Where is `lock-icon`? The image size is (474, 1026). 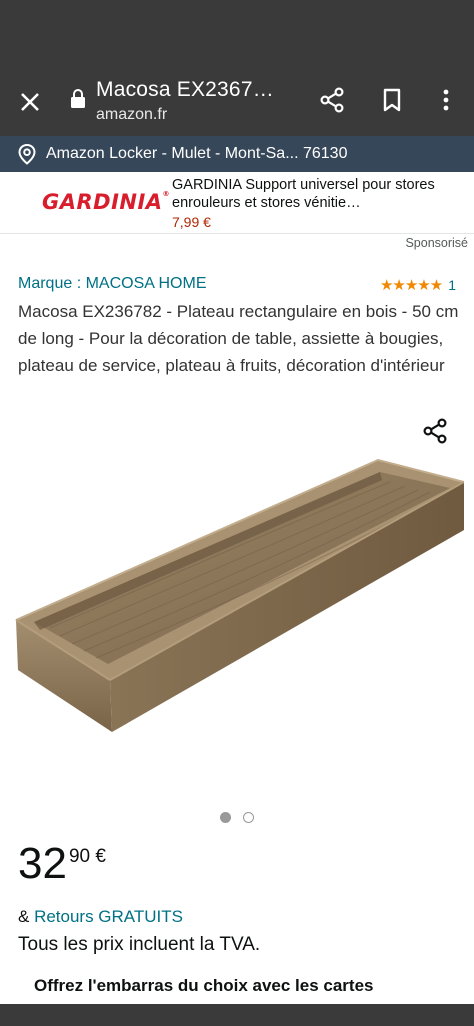 lock-icon is located at coordinates (78, 98).